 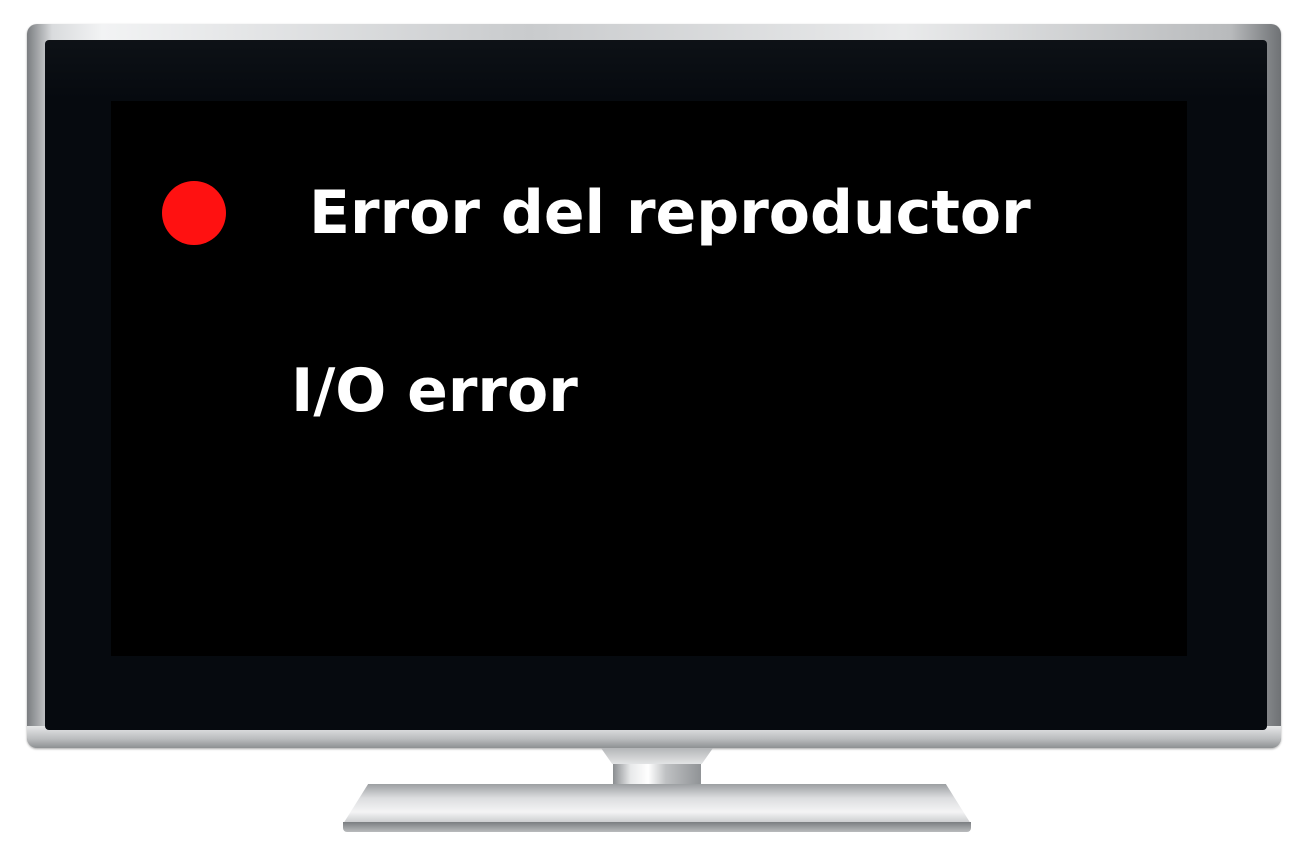 I want to click on red-dot-icon, so click(x=194, y=213).